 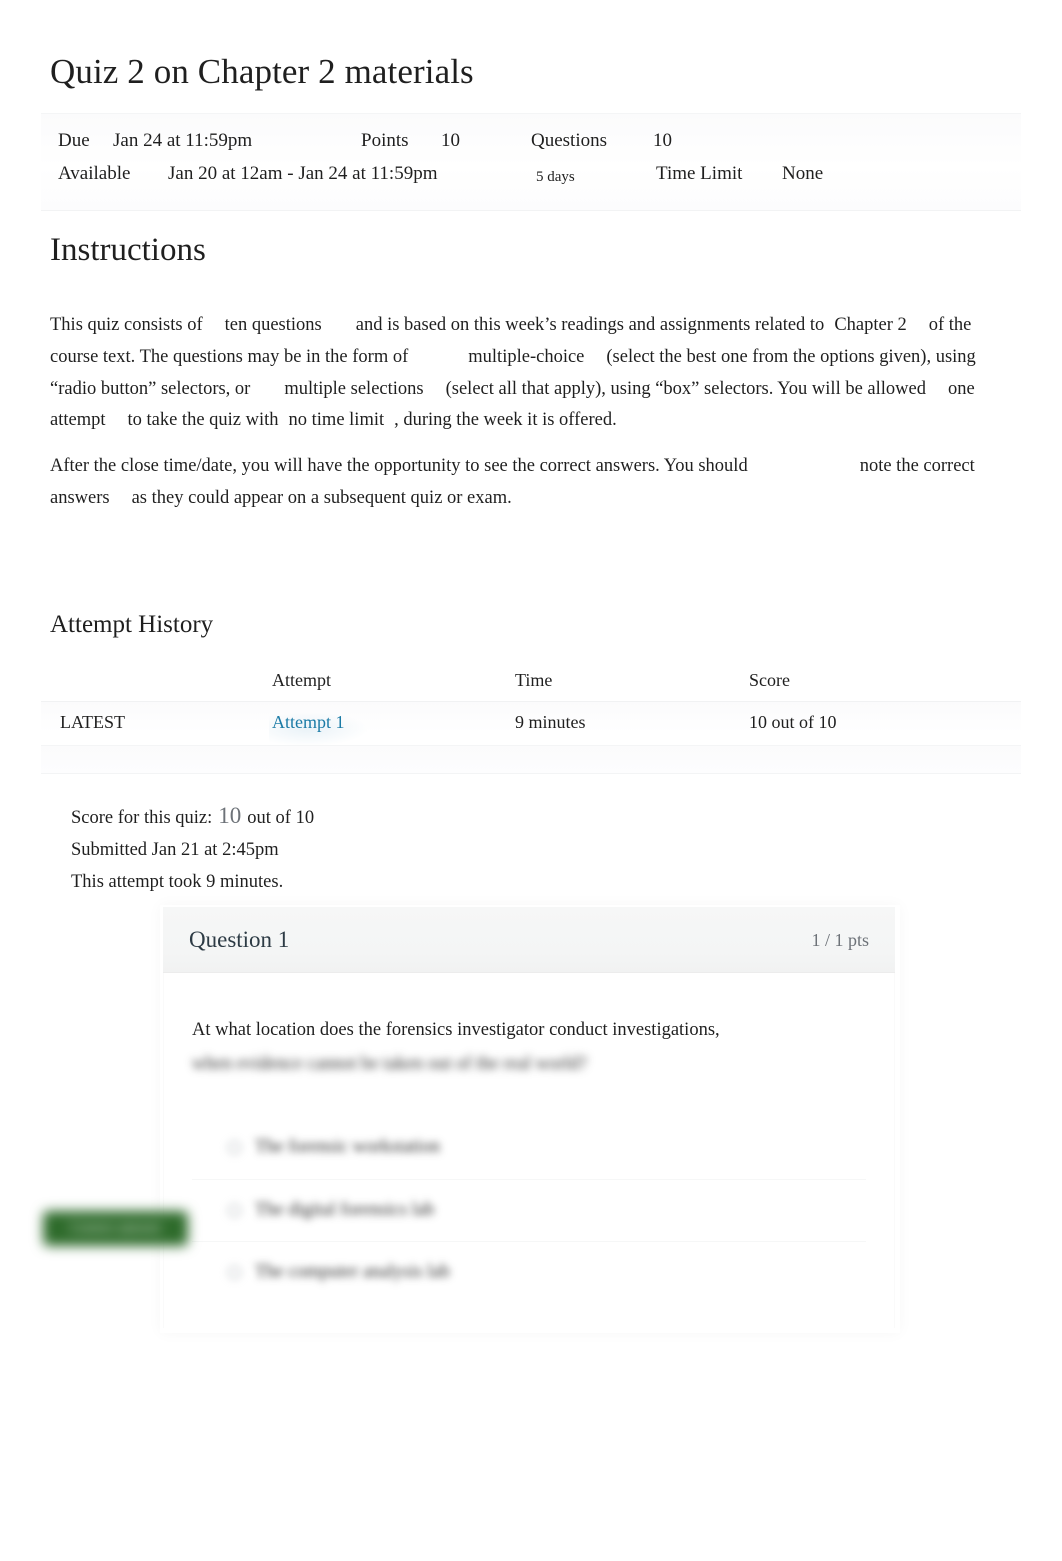 I want to click on answer-option-label: The forensic workstation, so click(x=347, y=1147).